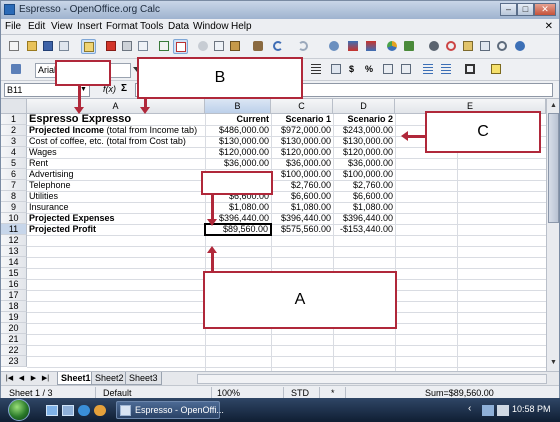  What do you see at coordinates (14, 262) in the screenshot?
I see `row-header: 14` at bounding box center [14, 262].